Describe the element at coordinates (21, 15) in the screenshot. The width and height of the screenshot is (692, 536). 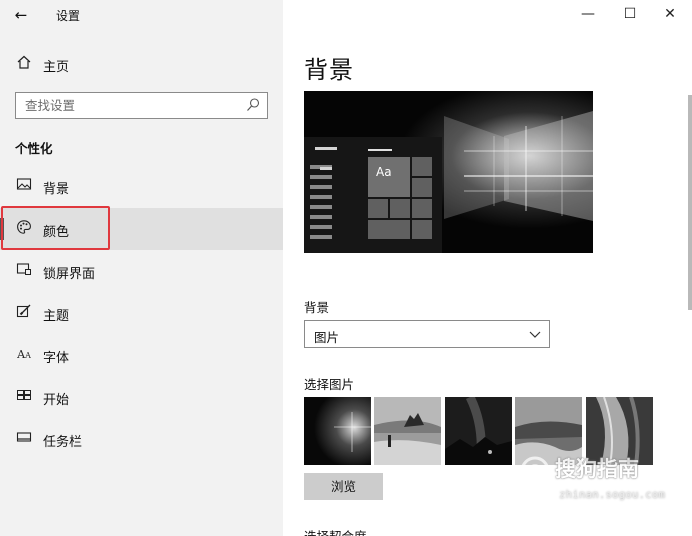
I see `back-arrow-icon: ←` at that location.